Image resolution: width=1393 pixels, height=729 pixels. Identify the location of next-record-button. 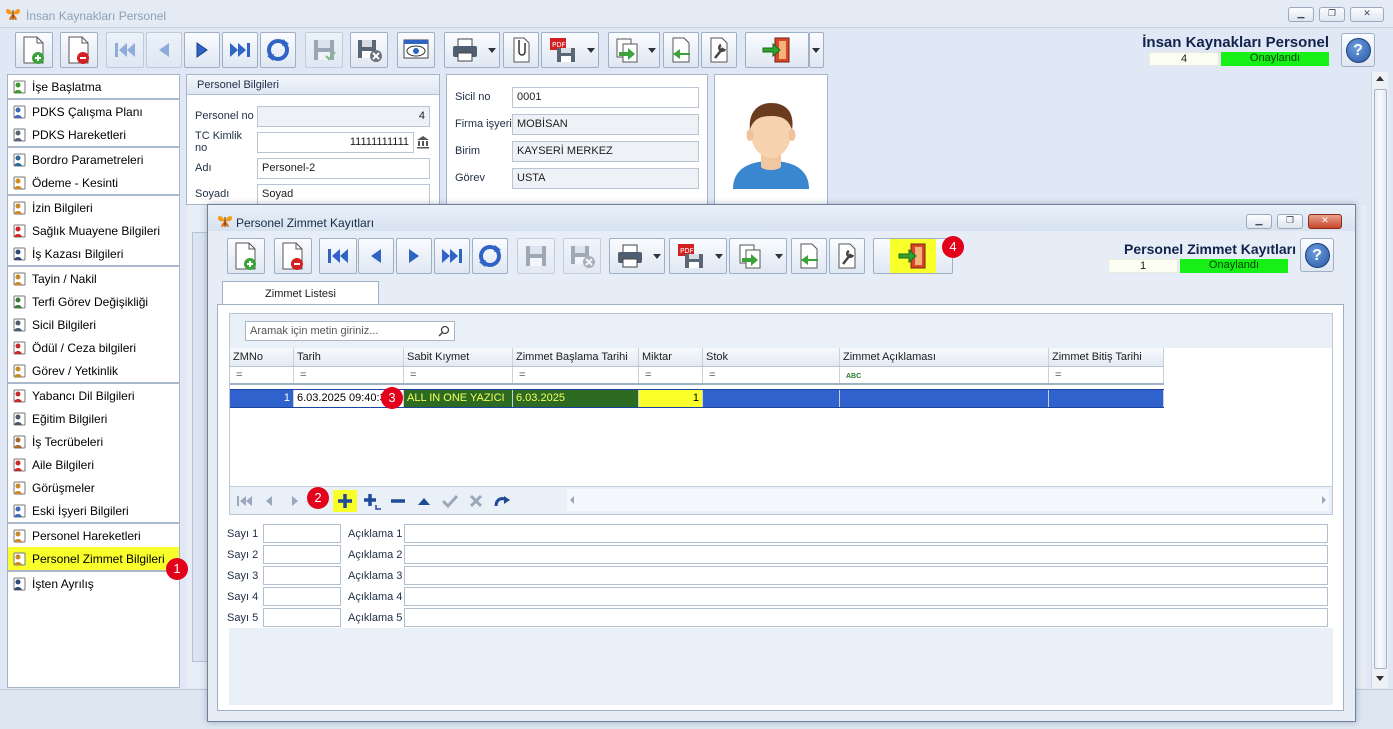
(202, 50).